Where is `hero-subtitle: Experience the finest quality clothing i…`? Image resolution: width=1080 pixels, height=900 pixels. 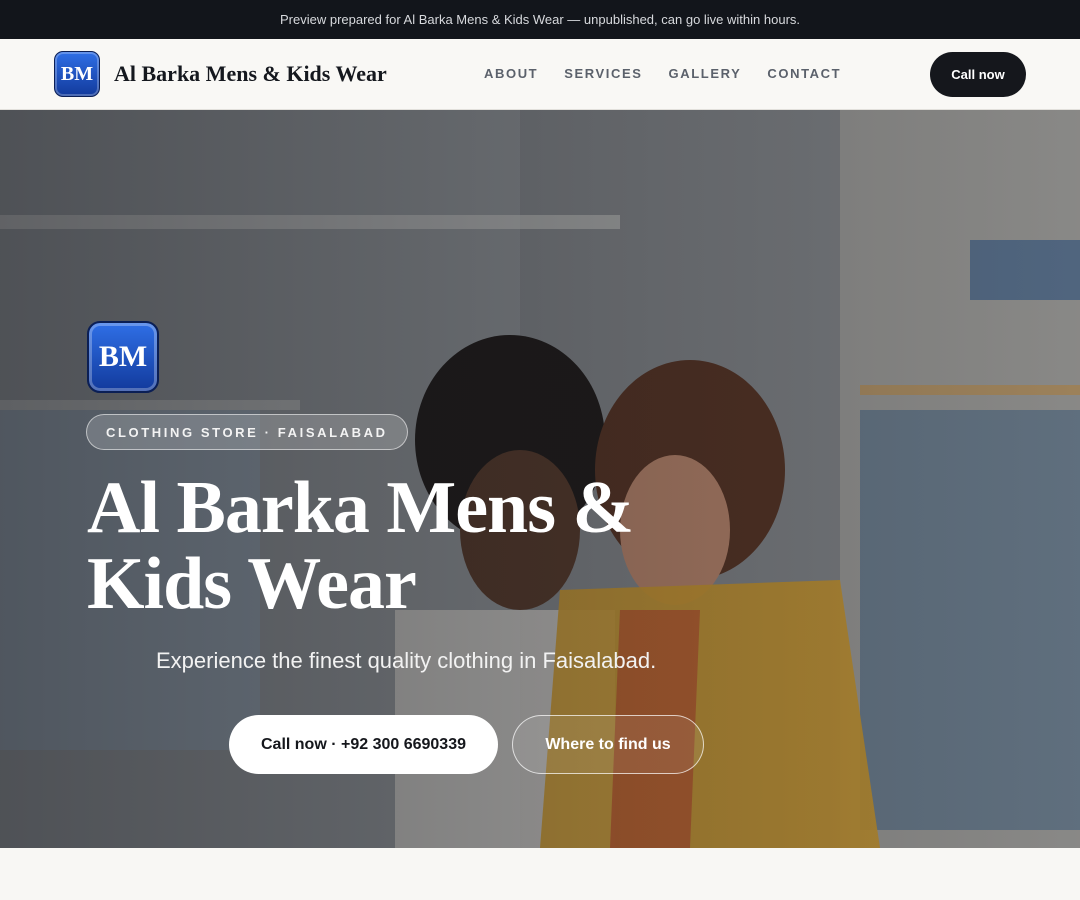
hero-subtitle: Experience the finest quality clothing i… is located at coordinates (406, 660).